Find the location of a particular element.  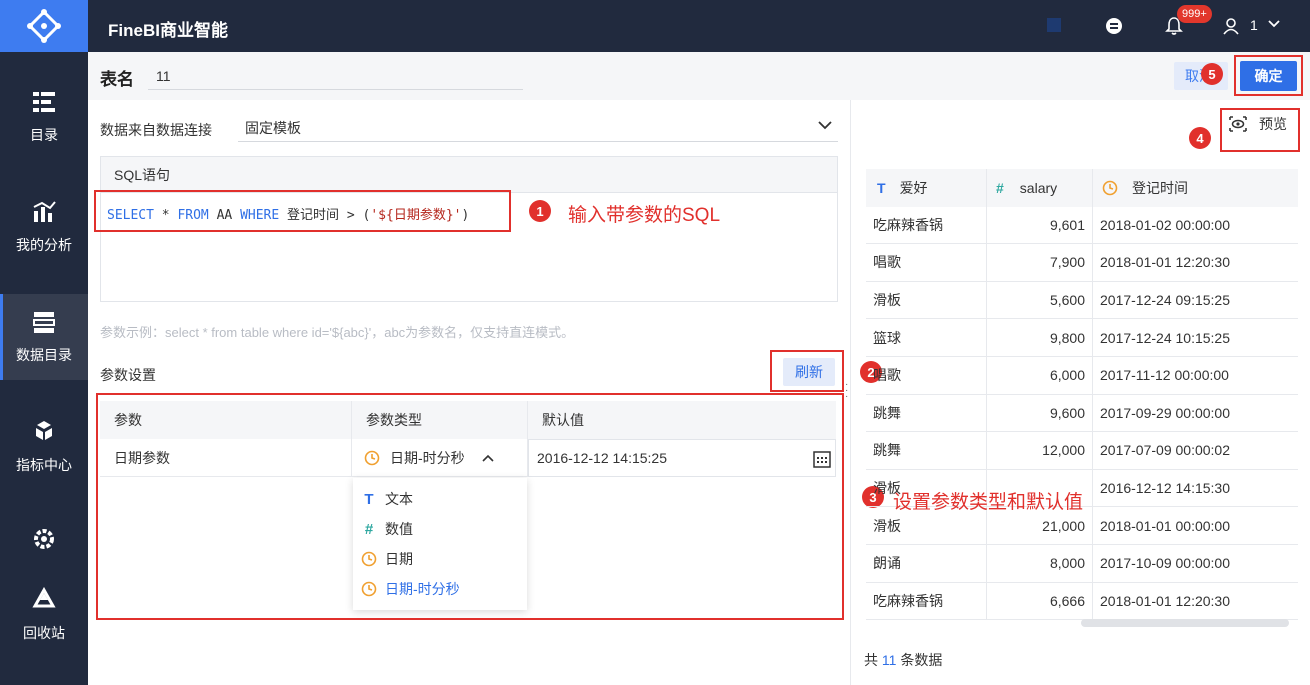

param-settings-title: 参数设置 is located at coordinates (128, 375).